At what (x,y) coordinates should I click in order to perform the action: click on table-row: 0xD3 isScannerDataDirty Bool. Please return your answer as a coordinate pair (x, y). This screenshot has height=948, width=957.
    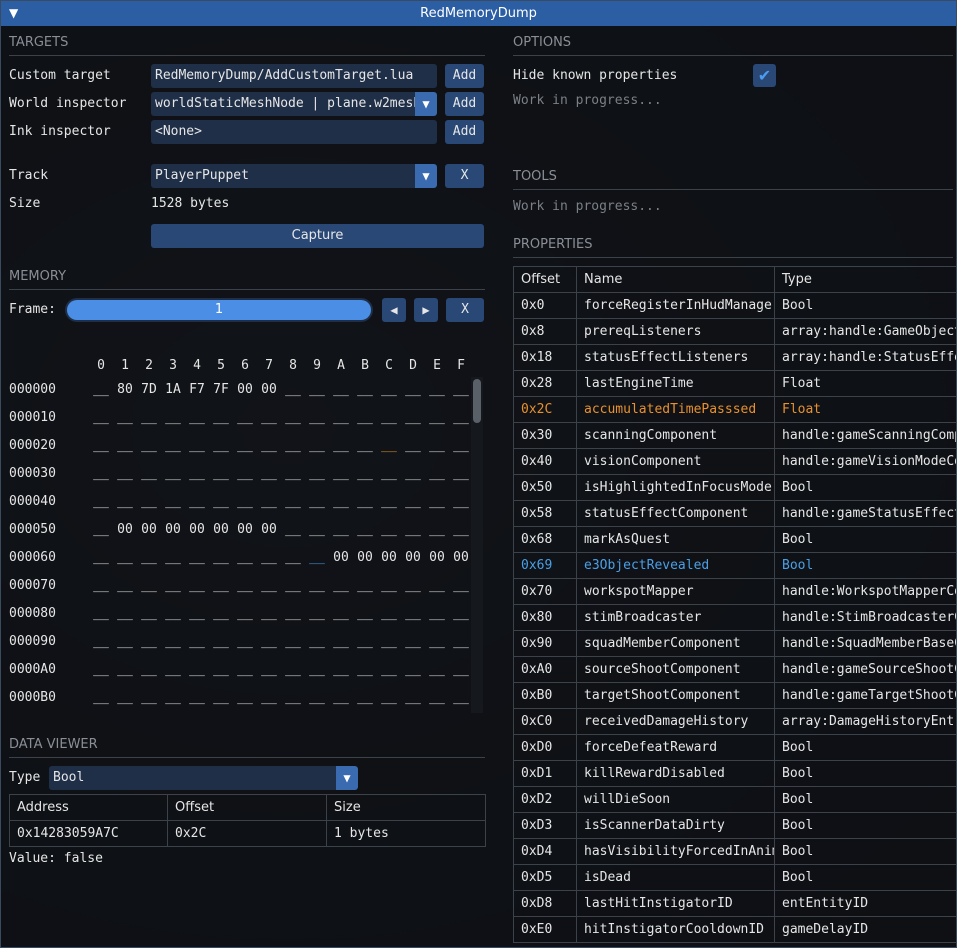
    Looking at the image, I should click on (734, 825).